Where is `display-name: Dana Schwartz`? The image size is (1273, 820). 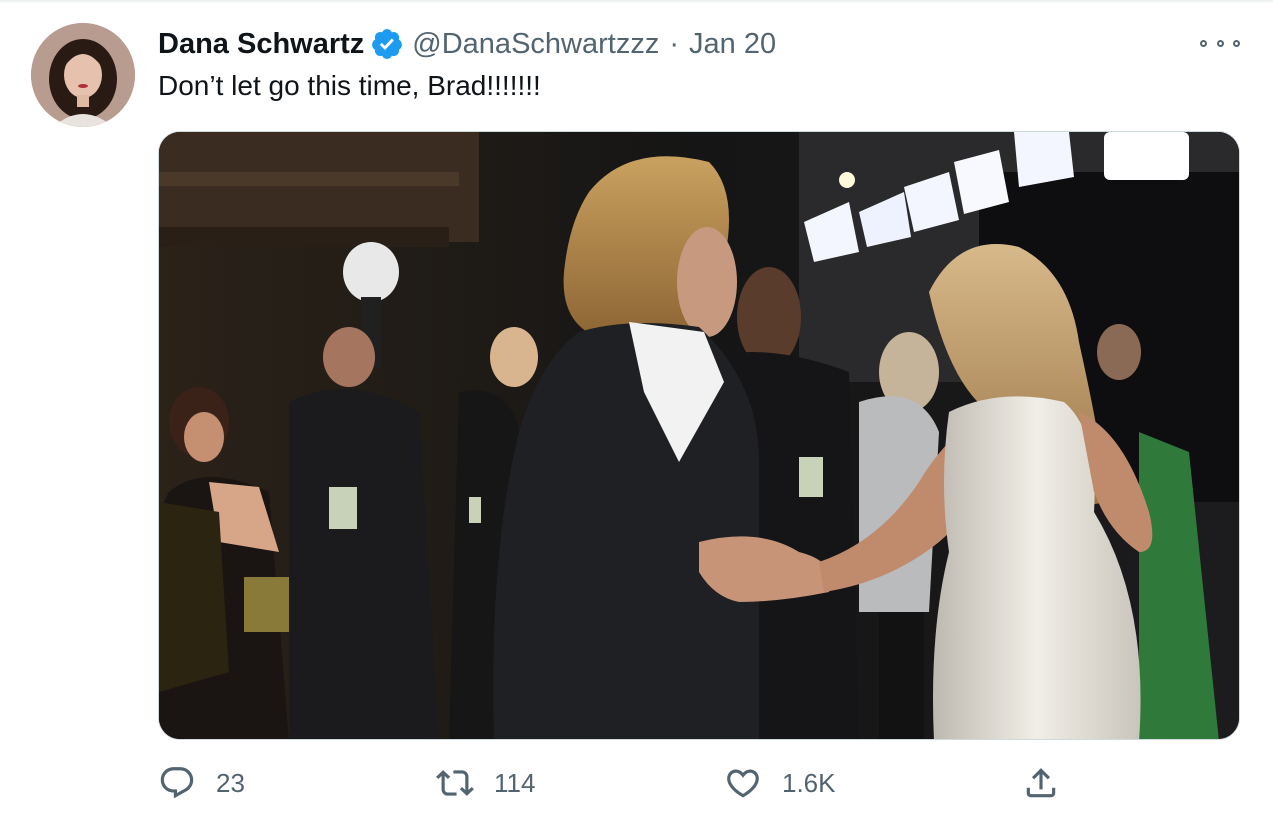 display-name: Dana Schwartz is located at coordinates (261, 44).